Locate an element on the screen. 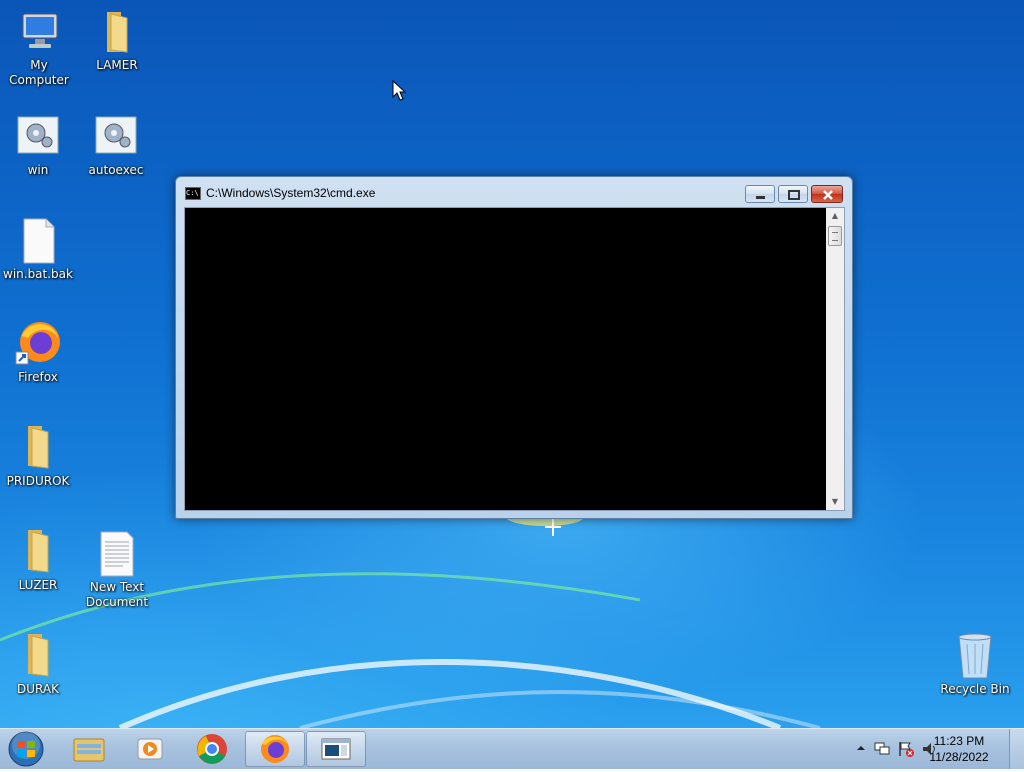 The image size is (1024, 772). cmd-icon is located at coordinates (336, 749).